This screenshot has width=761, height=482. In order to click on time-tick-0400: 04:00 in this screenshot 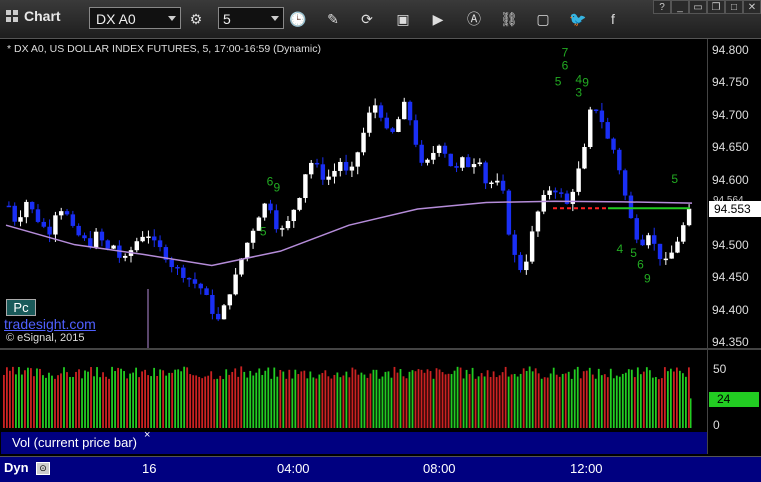, I will do `click(293, 468)`.